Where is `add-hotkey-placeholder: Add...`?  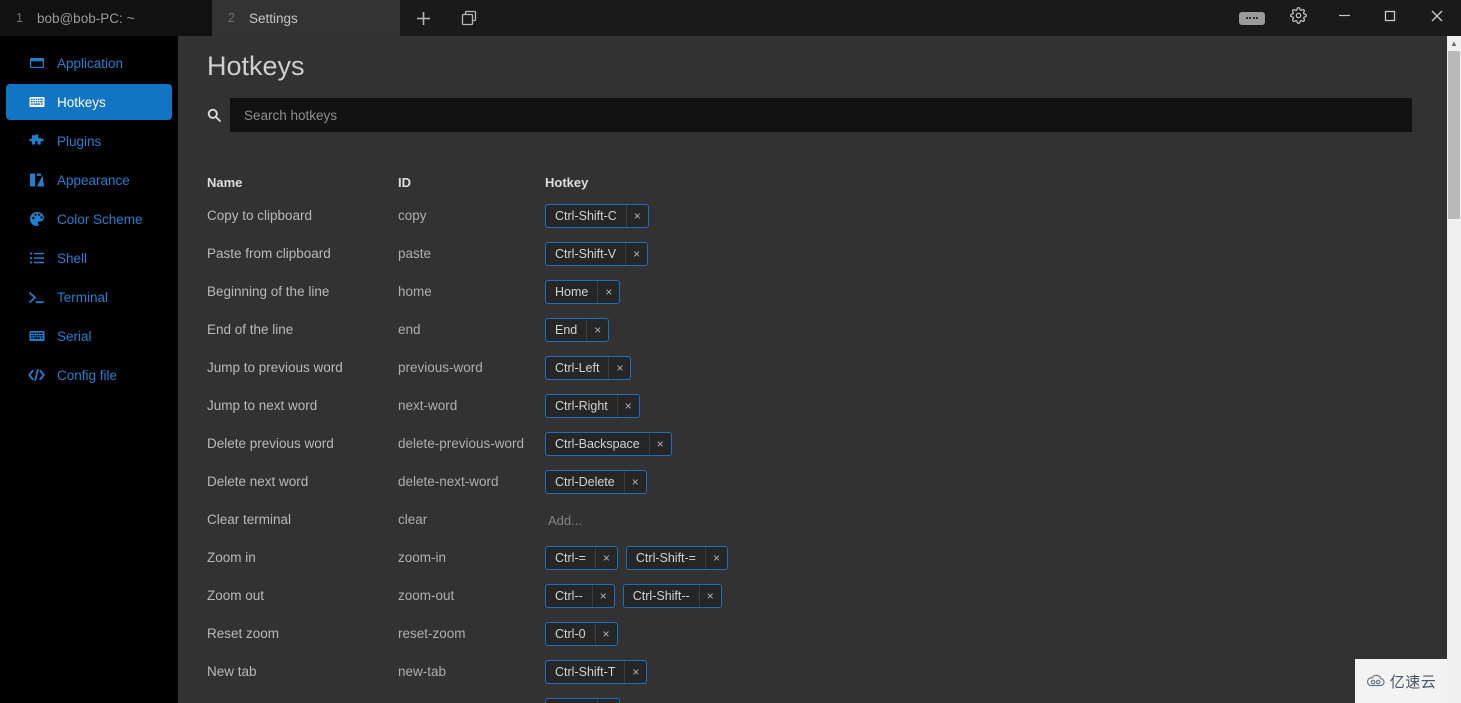 add-hotkey-placeholder: Add... is located at coordinates (563, 520).